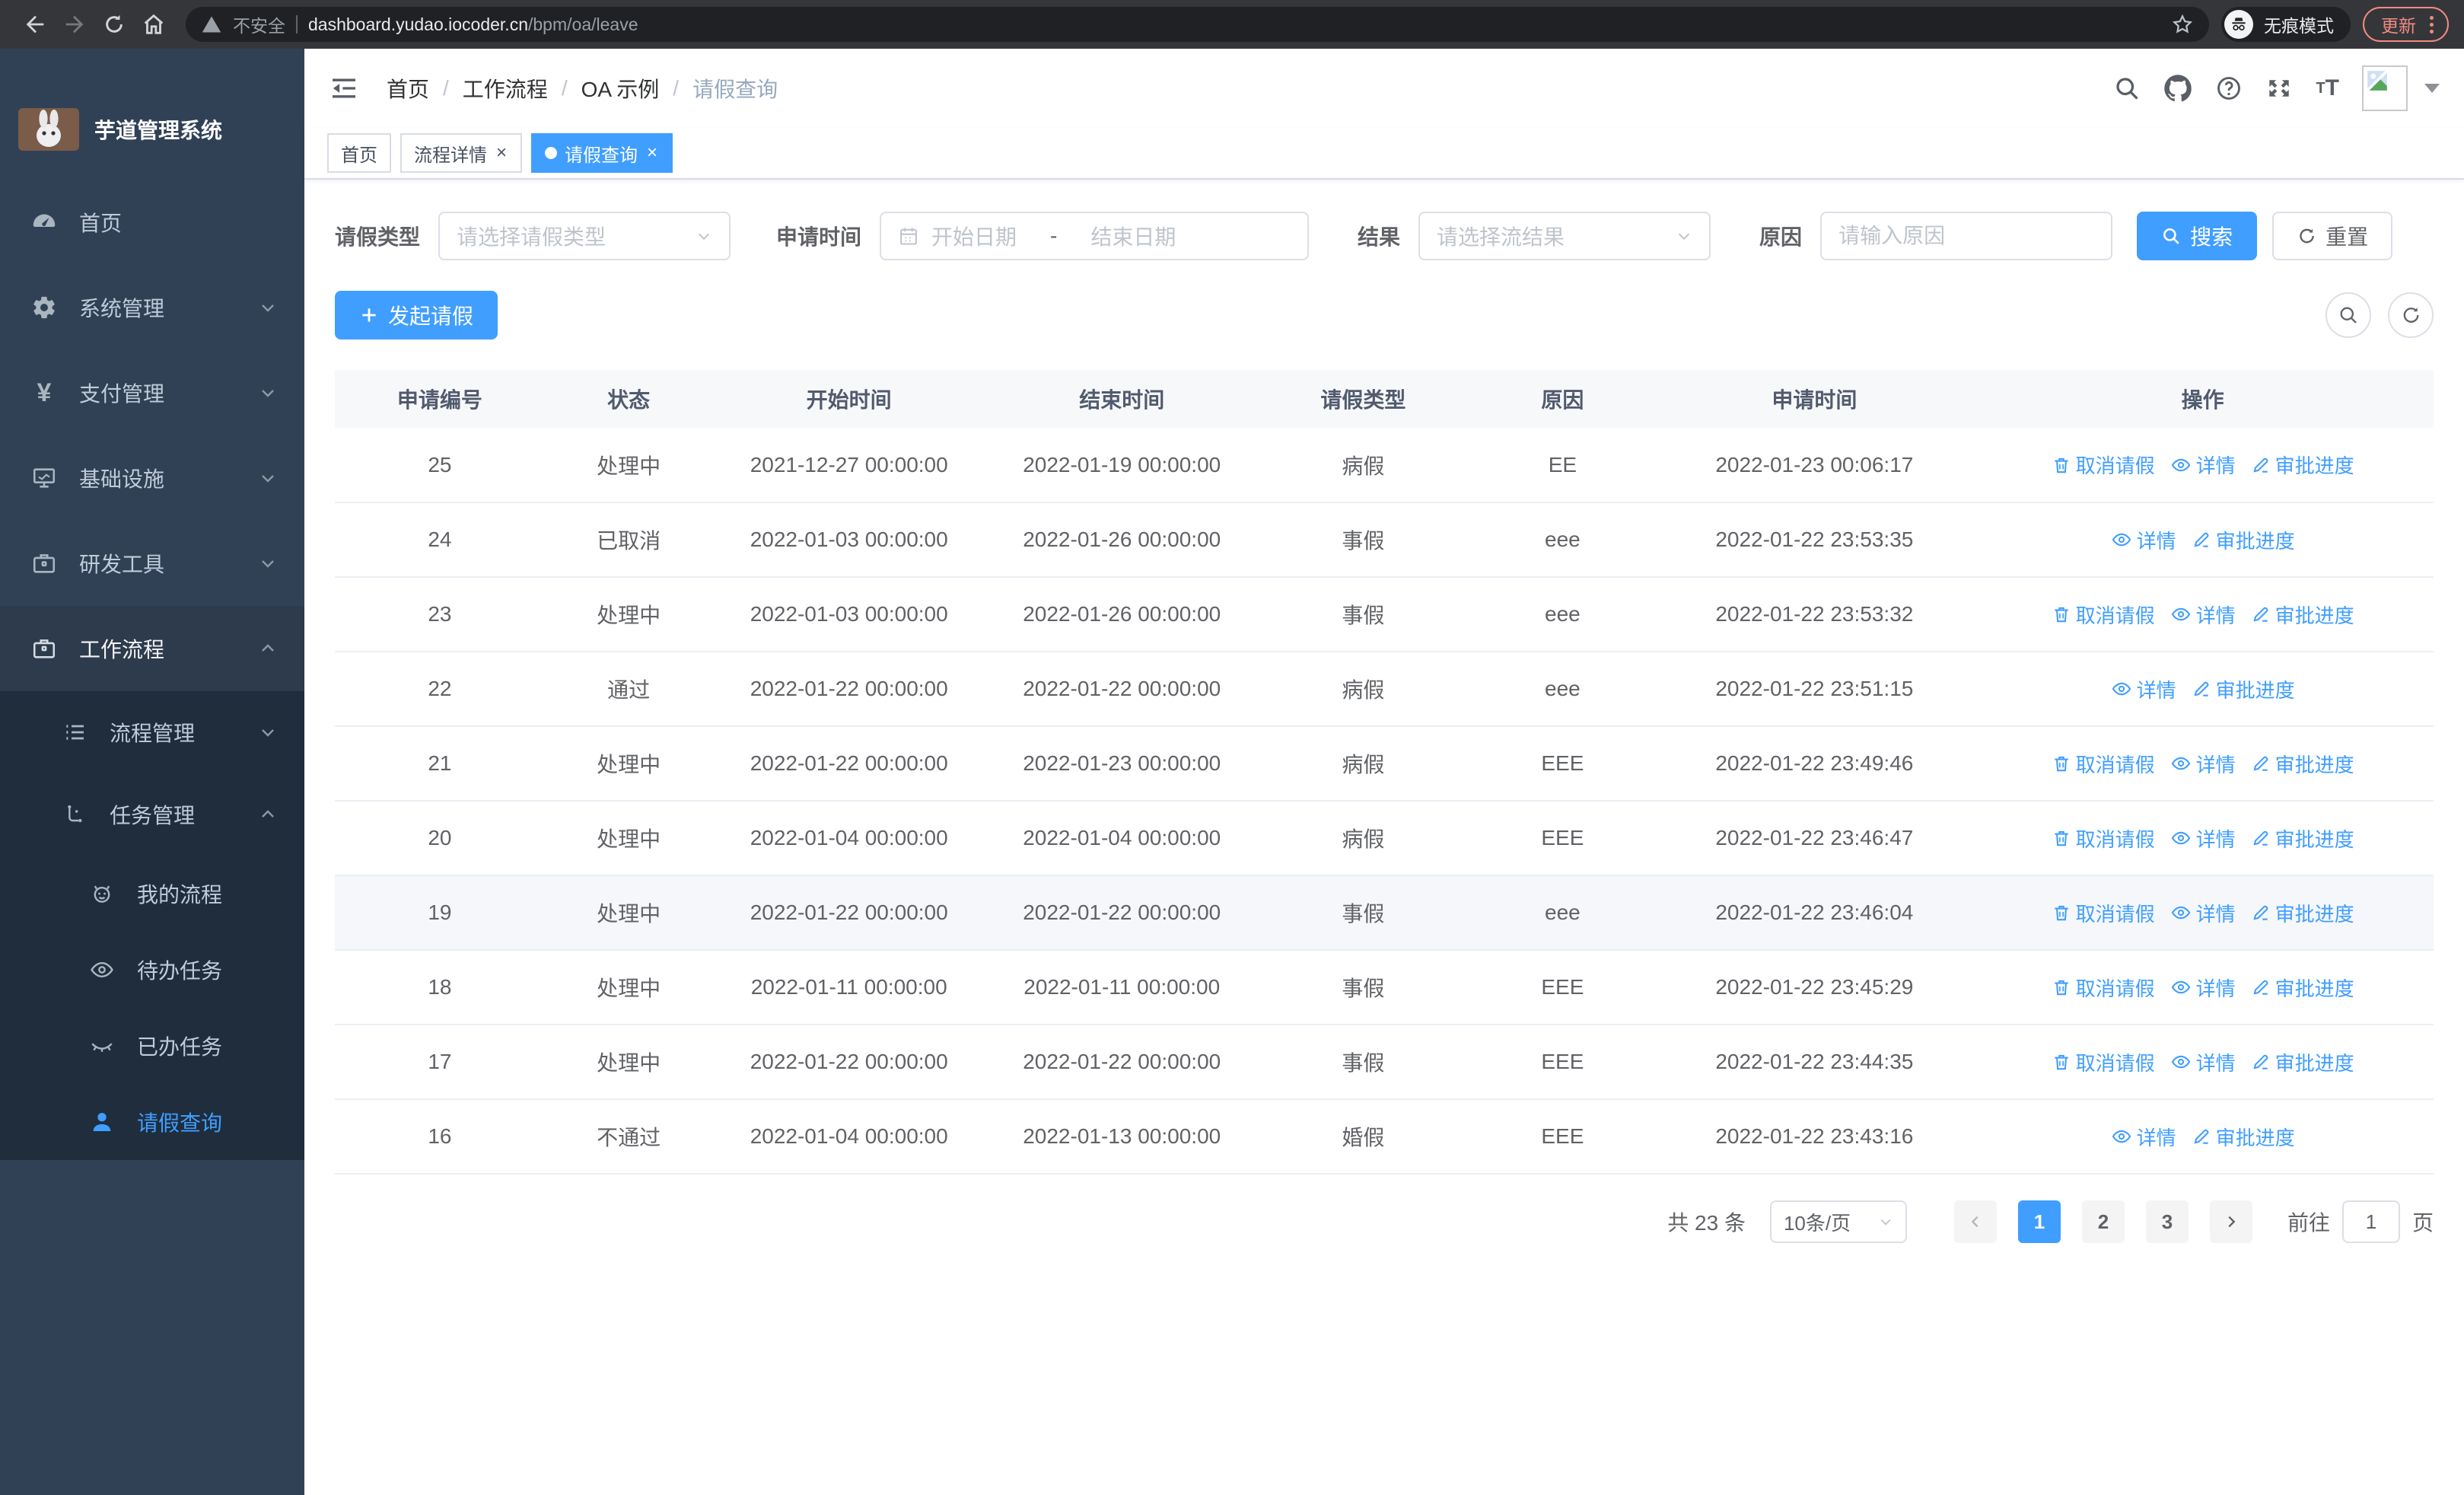 Image resolution: width=2464 pixels, height=1495 pixels. What do you see at coordinates (2177, 89) in the screenshot?
I see `github-icon` at bounding box center [2177, 89].